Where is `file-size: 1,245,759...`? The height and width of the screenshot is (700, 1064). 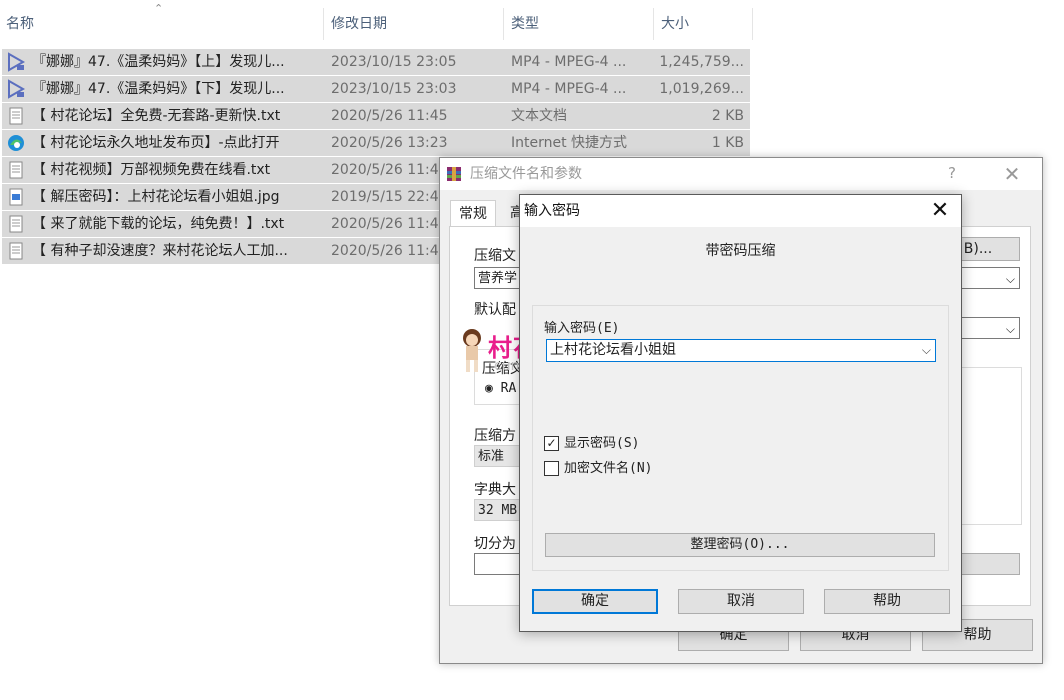
file-size: 1,245,759... is located at coordinates (701, 62).